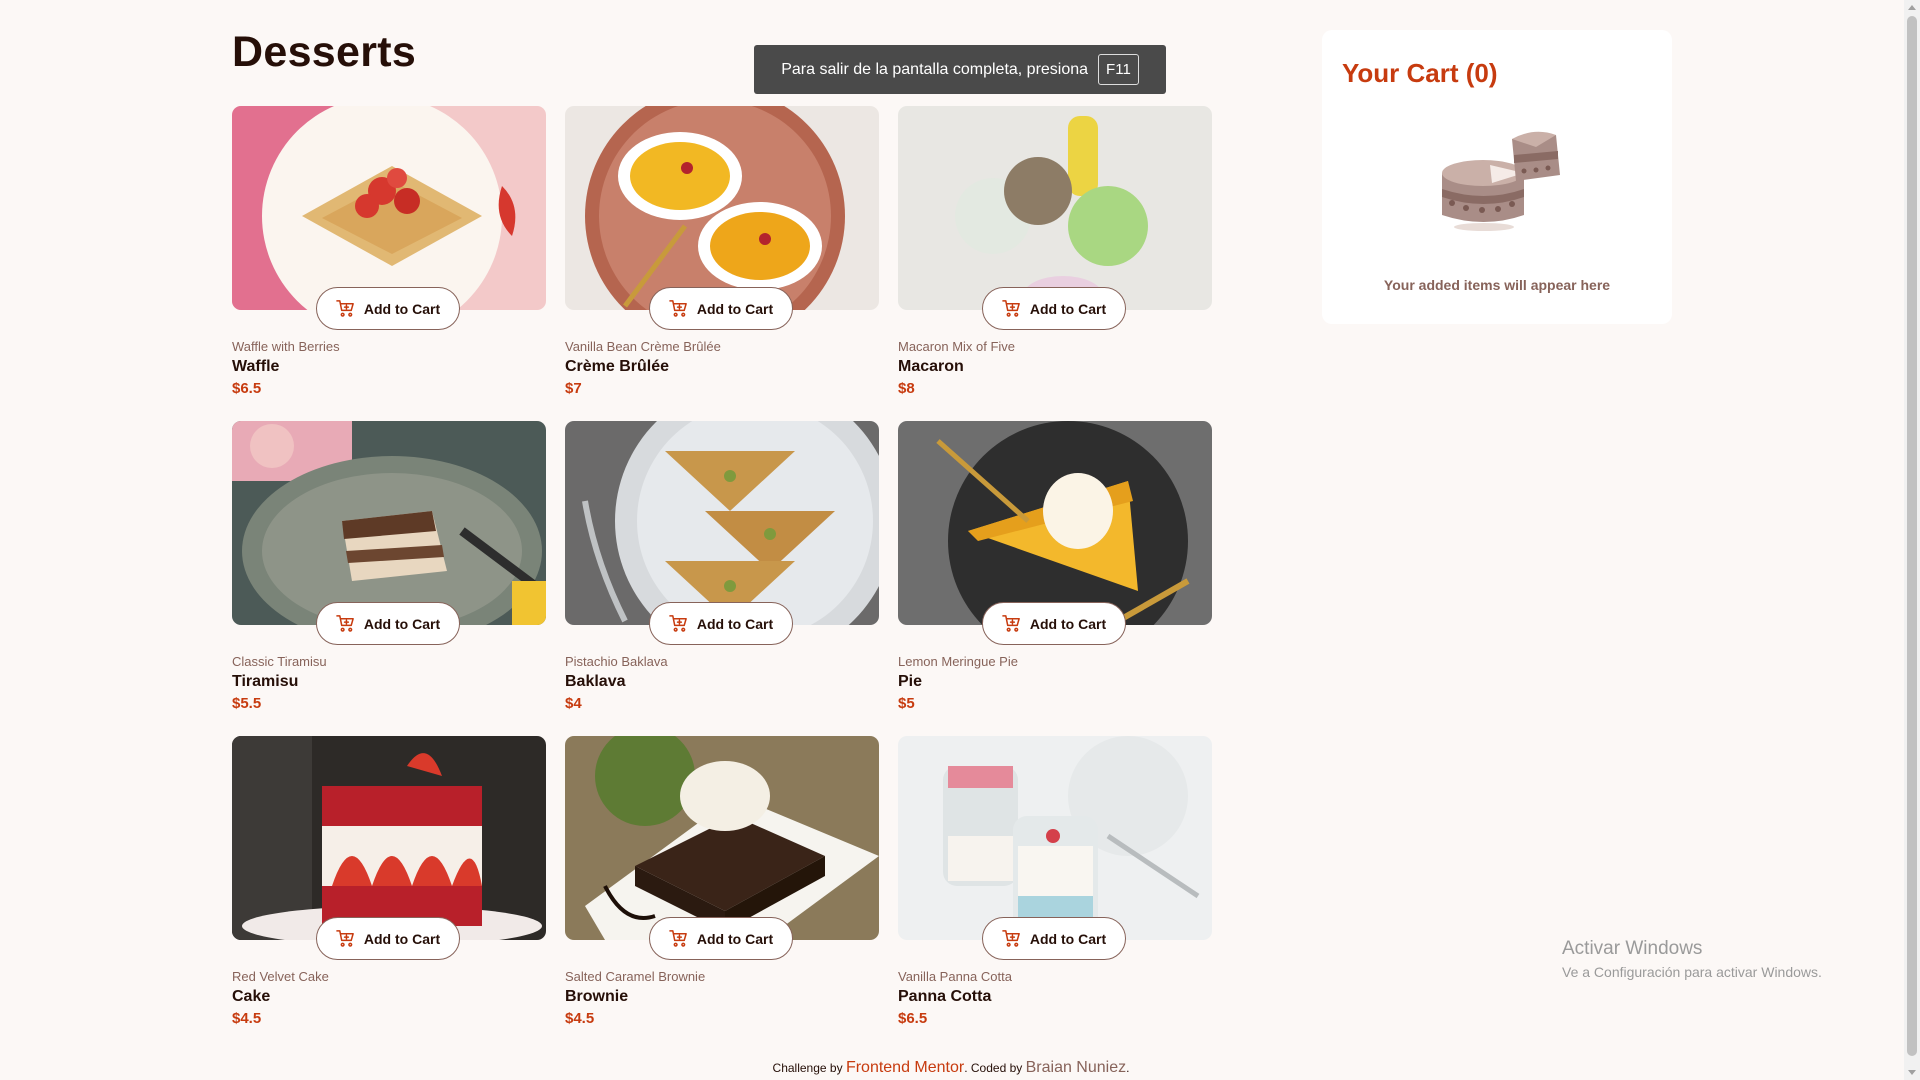 This screenshot has width=1920, height=1080. What do you see at coordinates (807, 1068) in the screenshot?
I see `footer-prefix: Challenge by` at bounding box center [807, 1068].